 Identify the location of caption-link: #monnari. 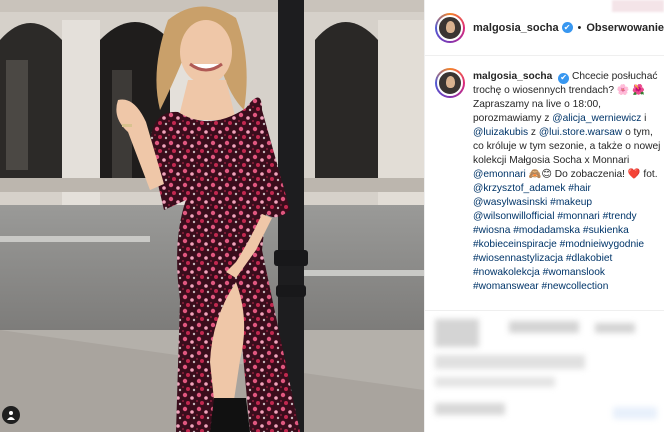
(578, 216).